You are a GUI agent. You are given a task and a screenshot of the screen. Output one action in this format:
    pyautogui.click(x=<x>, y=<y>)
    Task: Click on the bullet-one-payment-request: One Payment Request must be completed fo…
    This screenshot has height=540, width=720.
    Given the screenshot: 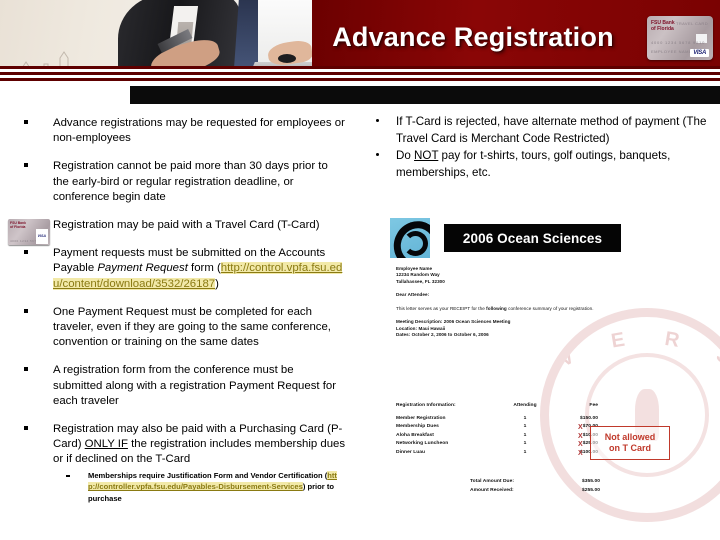 What is the action you would take?
    pyautogui.click(x=176, y=328)
    